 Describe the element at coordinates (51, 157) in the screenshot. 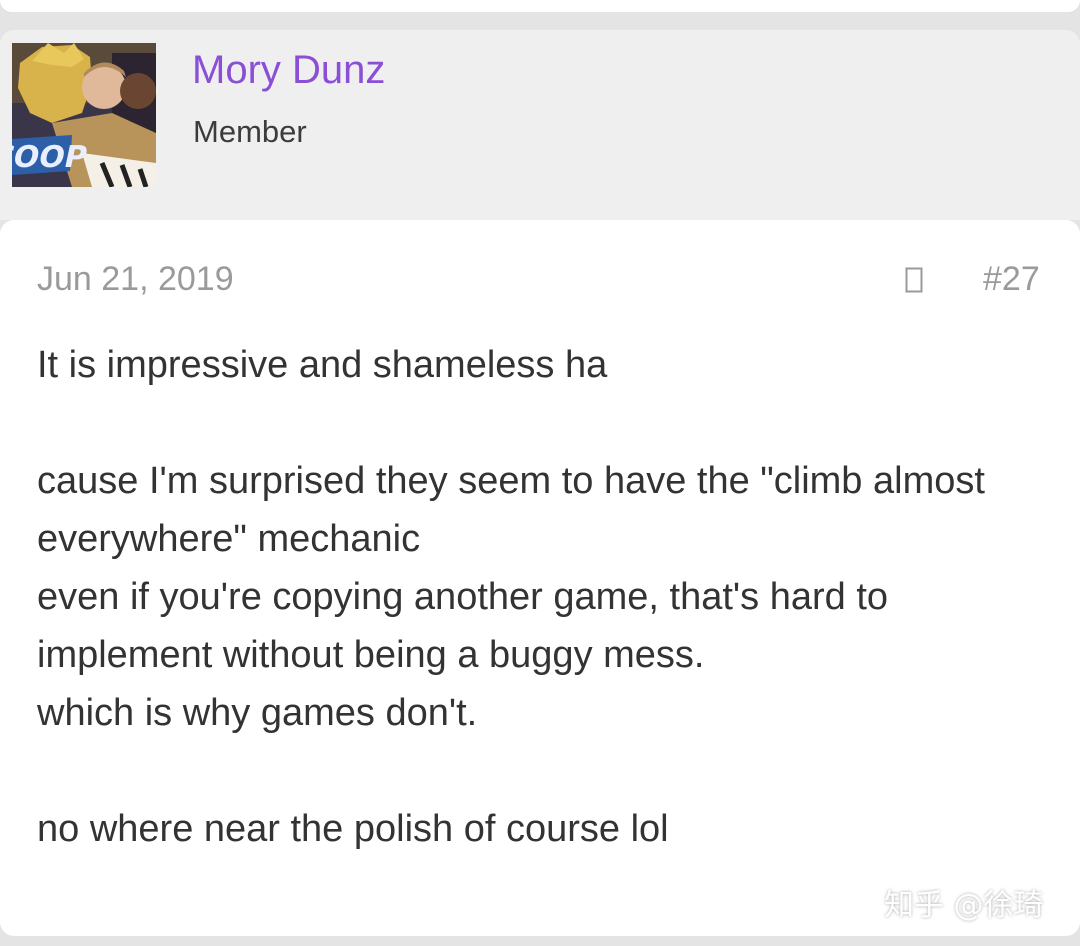

I see `svg-text: COOP` at that location.